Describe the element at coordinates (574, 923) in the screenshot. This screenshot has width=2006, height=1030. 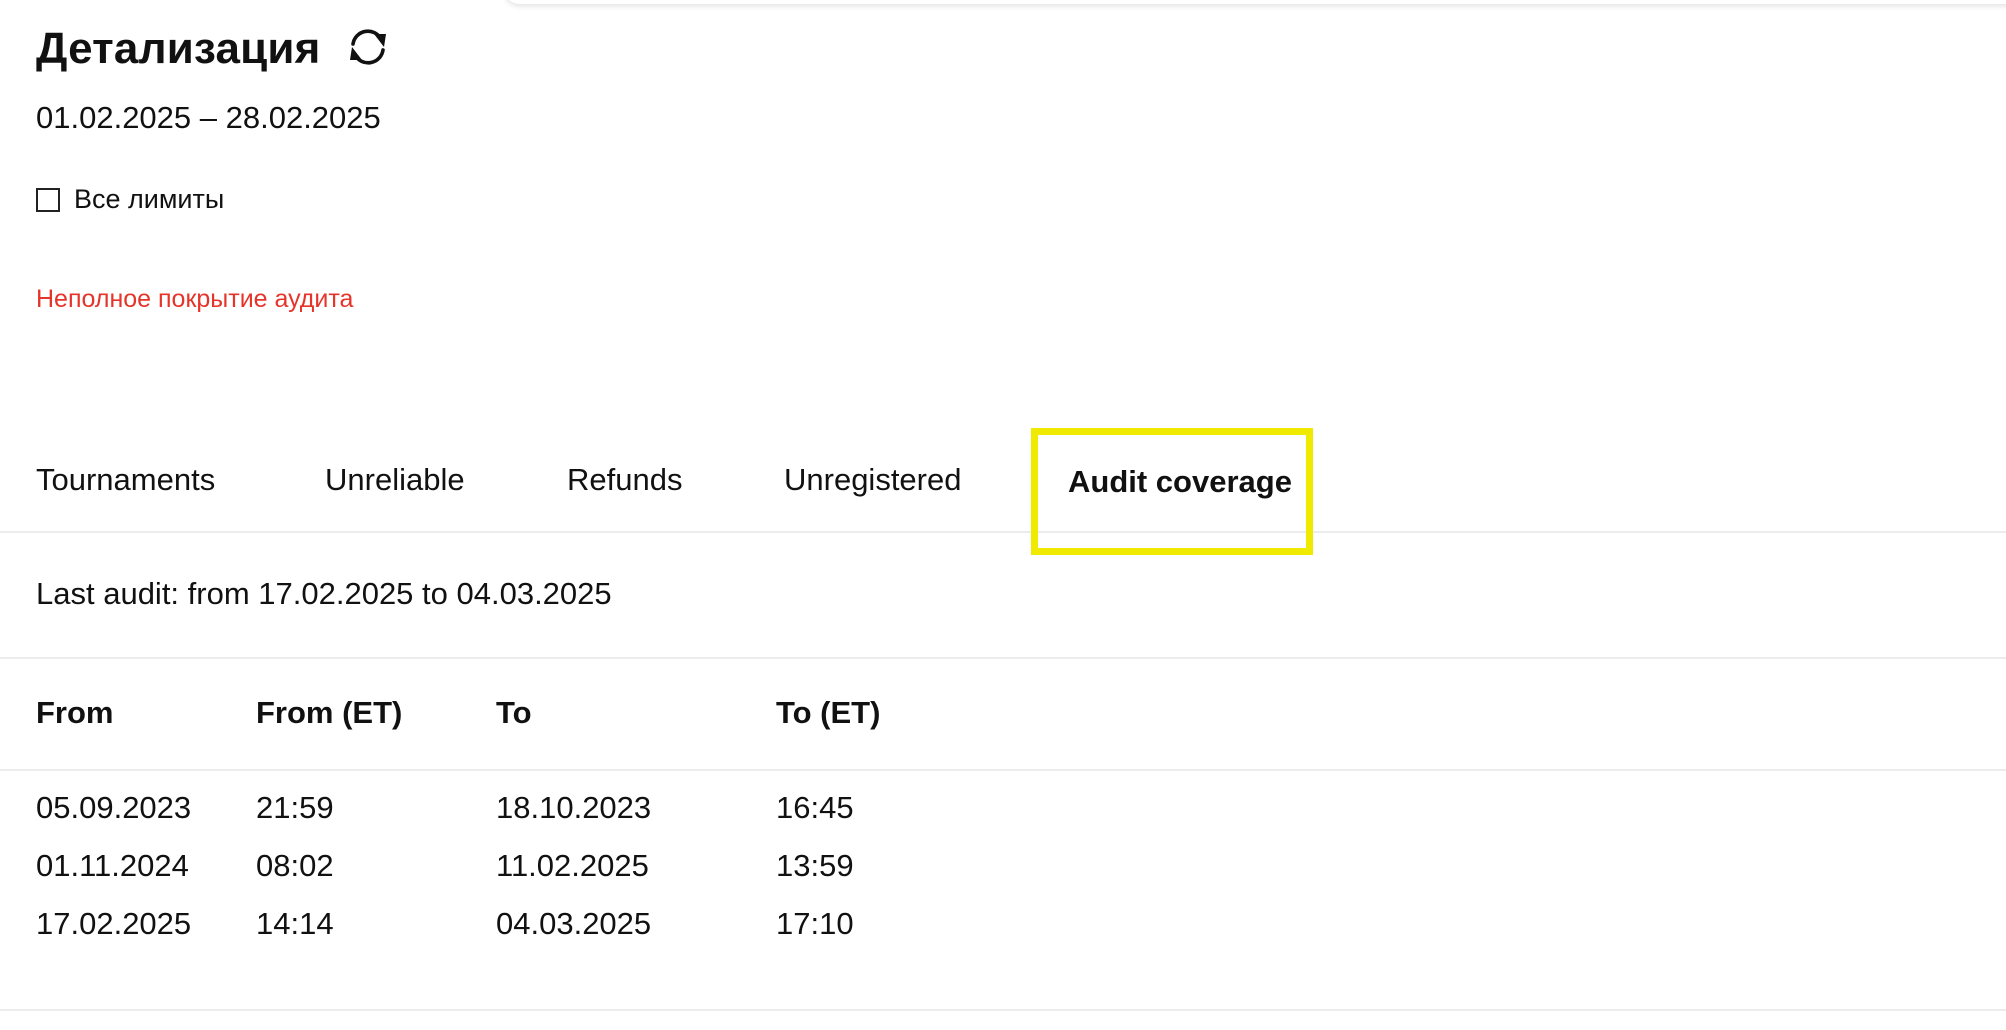
I see `cell-to: 04.03.2025` at that location.